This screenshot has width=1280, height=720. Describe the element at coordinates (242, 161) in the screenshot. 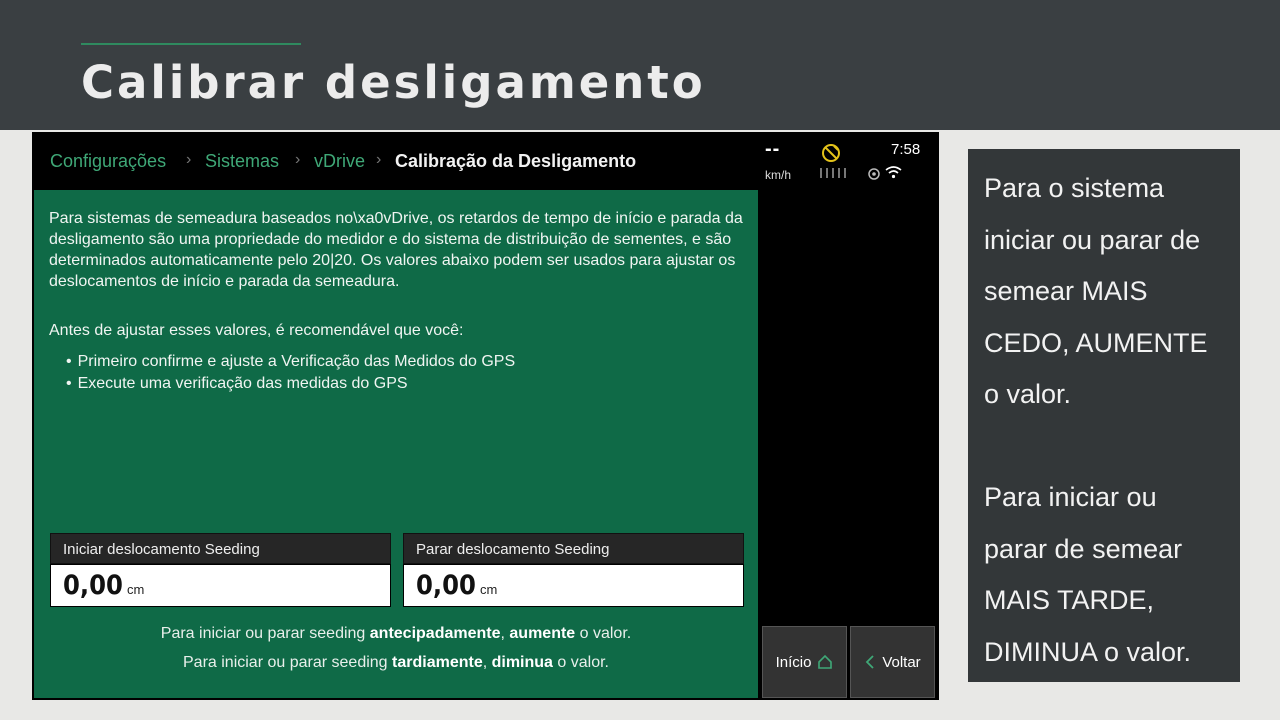

I see `breadcrumb-sistemas: Sistemas` at that location.